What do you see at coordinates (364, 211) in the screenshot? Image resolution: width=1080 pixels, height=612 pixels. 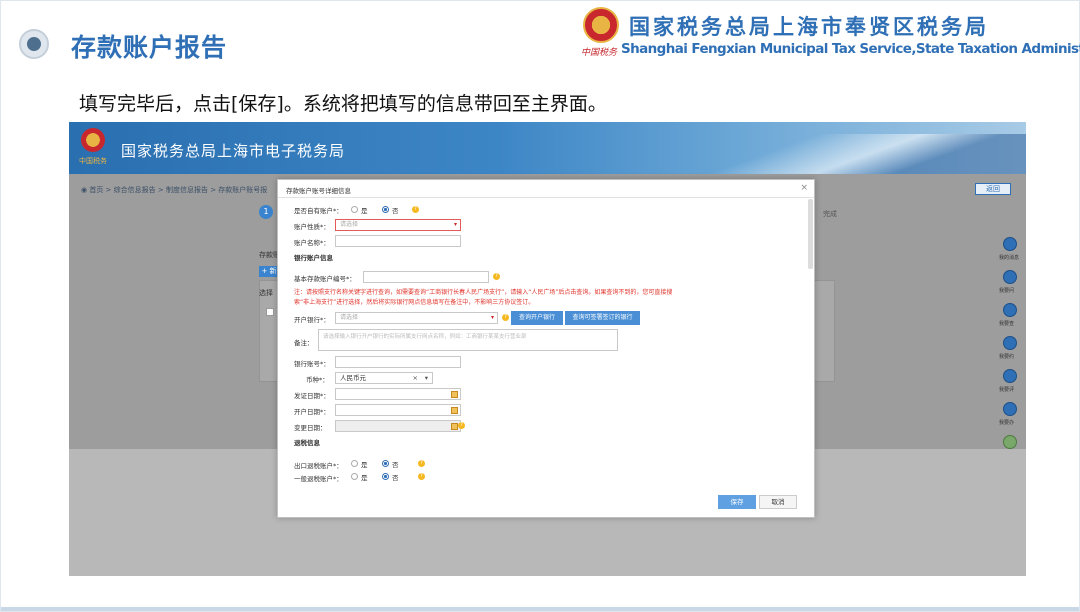 I see `self-account-yes-label: 是` at bounding box center [364, 211].